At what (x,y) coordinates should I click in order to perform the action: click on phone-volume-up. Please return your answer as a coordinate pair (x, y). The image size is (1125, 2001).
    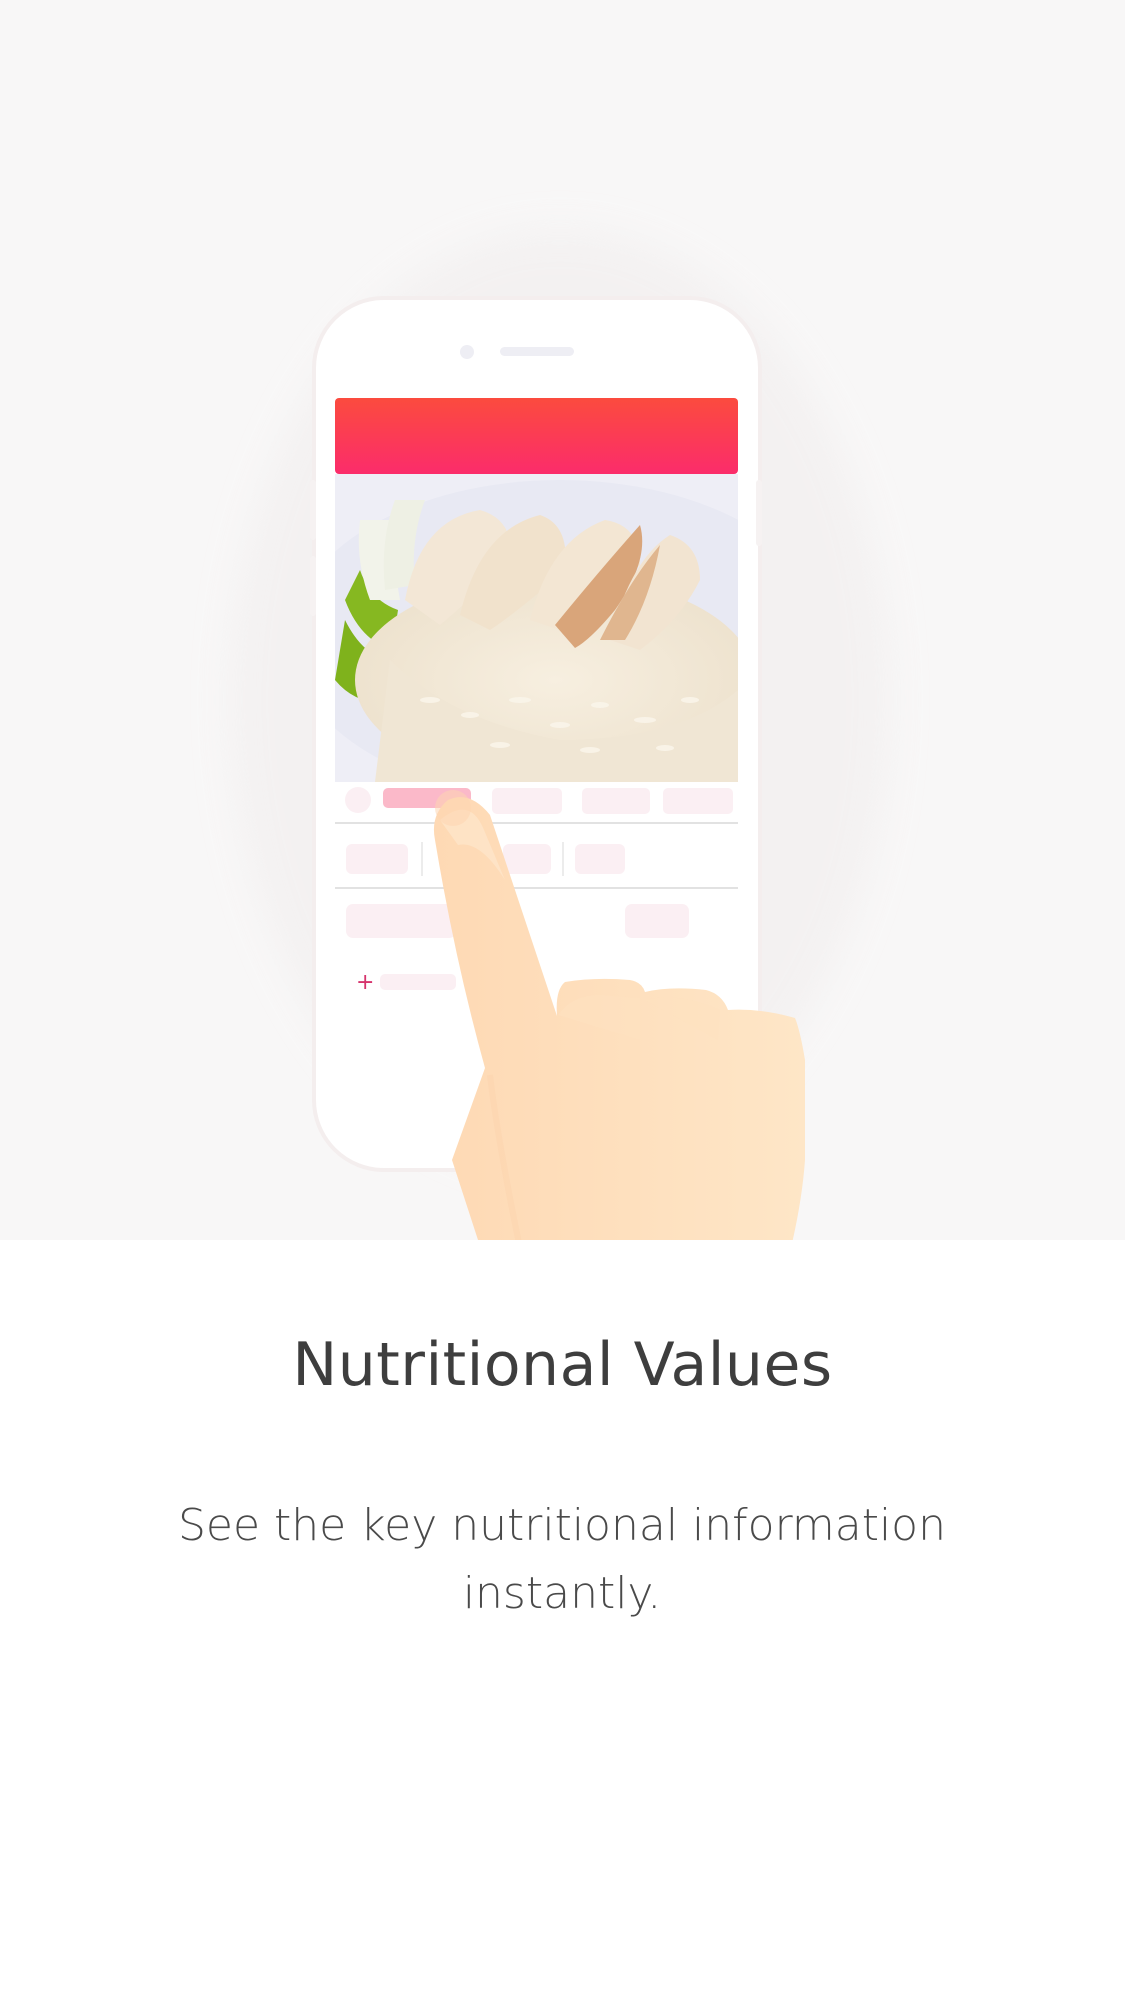
    Looking at the image, I should click on (313, 510).